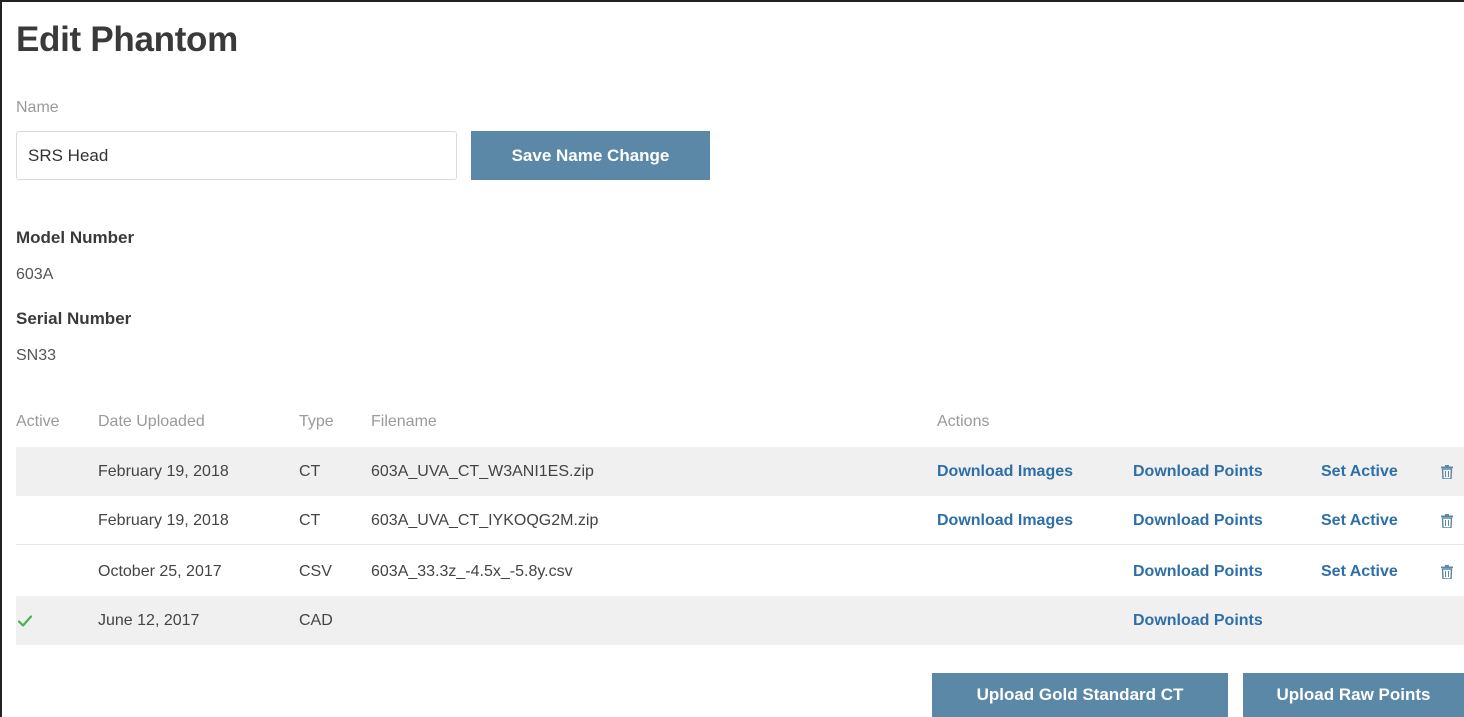  What do you see at coordinates (25, 620) in the screenshot?
I see `checkmark-icon` at bounding box center [25, 620].